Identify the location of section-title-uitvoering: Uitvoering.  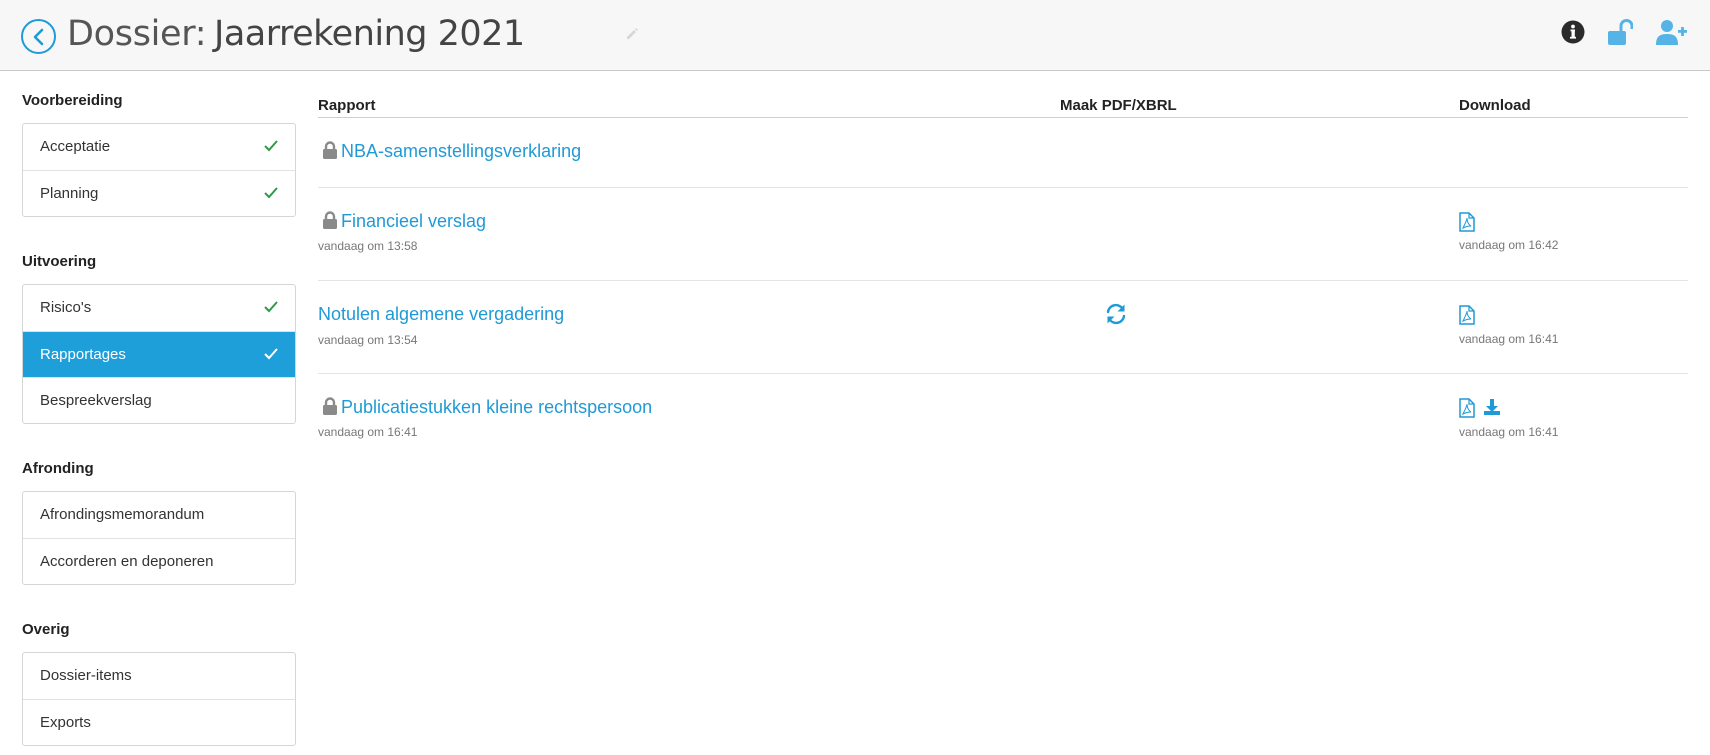
(59, 261).